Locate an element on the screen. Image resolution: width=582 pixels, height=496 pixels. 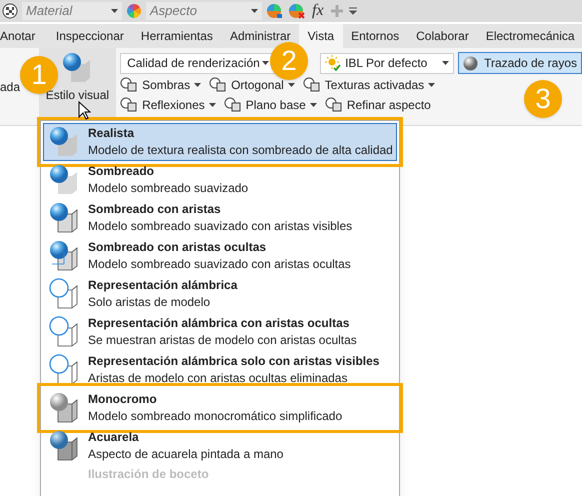
menu-item-description: Aspecto de acuarela pintada a mano is located at coordinates (186, 454).